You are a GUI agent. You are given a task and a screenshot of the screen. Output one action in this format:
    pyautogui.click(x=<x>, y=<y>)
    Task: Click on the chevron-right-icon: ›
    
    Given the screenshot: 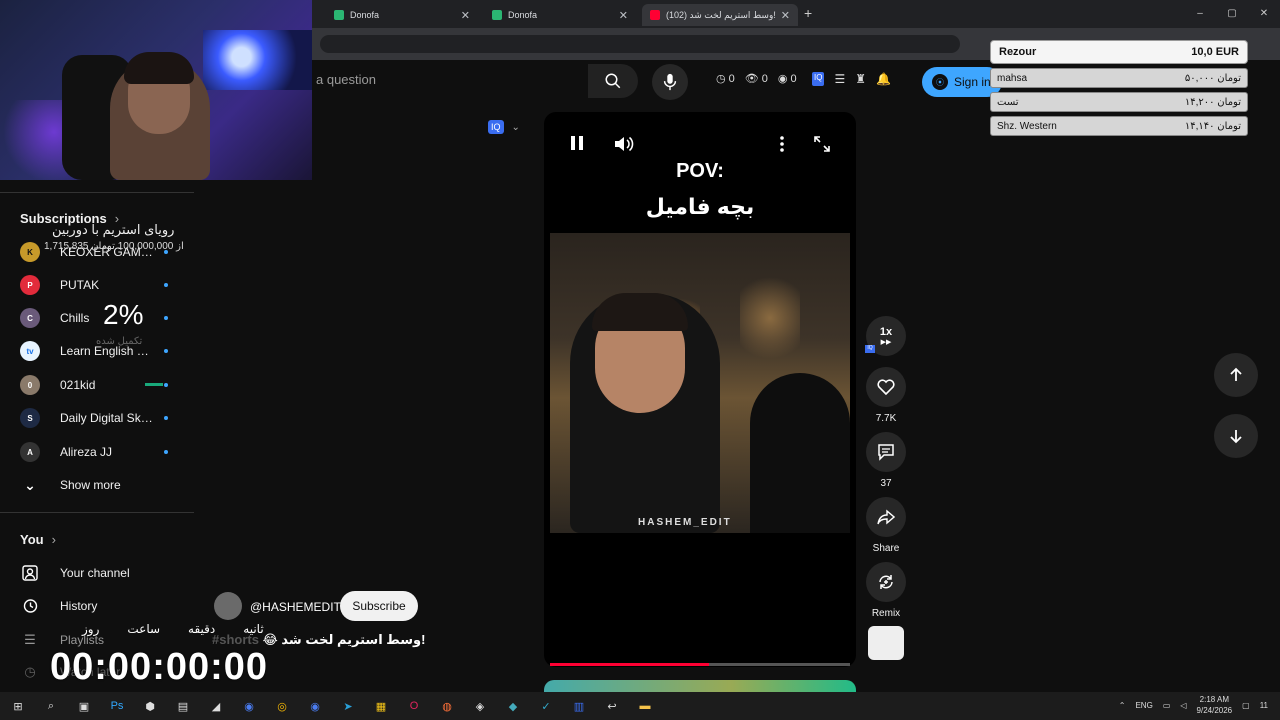 What is the action you would take?
    pyautogui.click(x=53, y=539)
    